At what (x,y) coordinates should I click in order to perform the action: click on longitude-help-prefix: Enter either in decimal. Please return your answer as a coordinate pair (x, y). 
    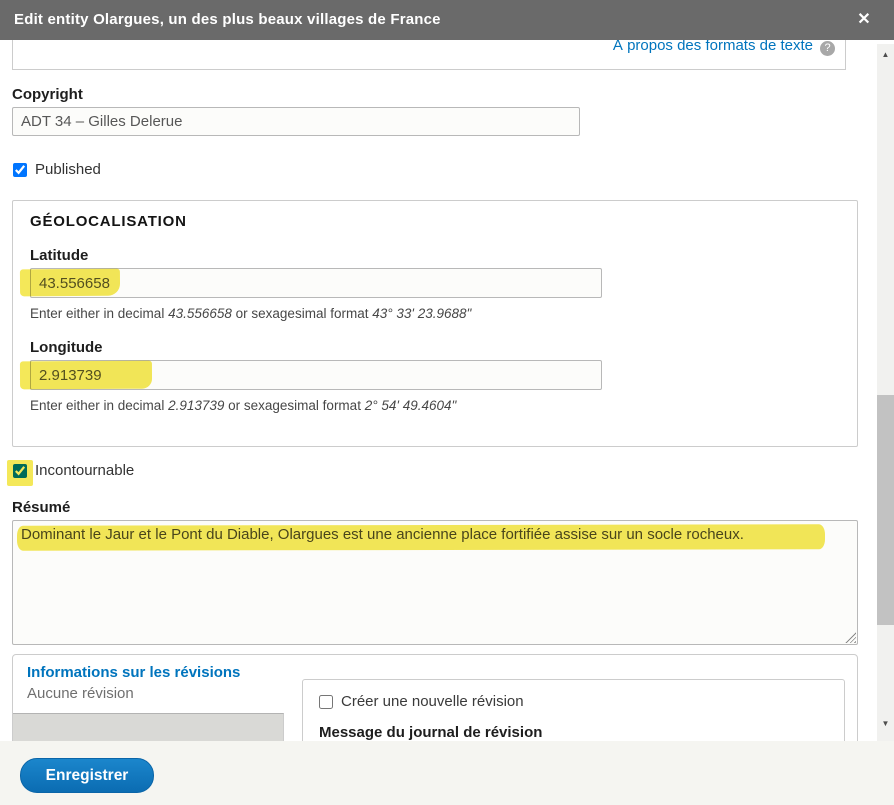
    Looking at the image, I should click on (99, 405).